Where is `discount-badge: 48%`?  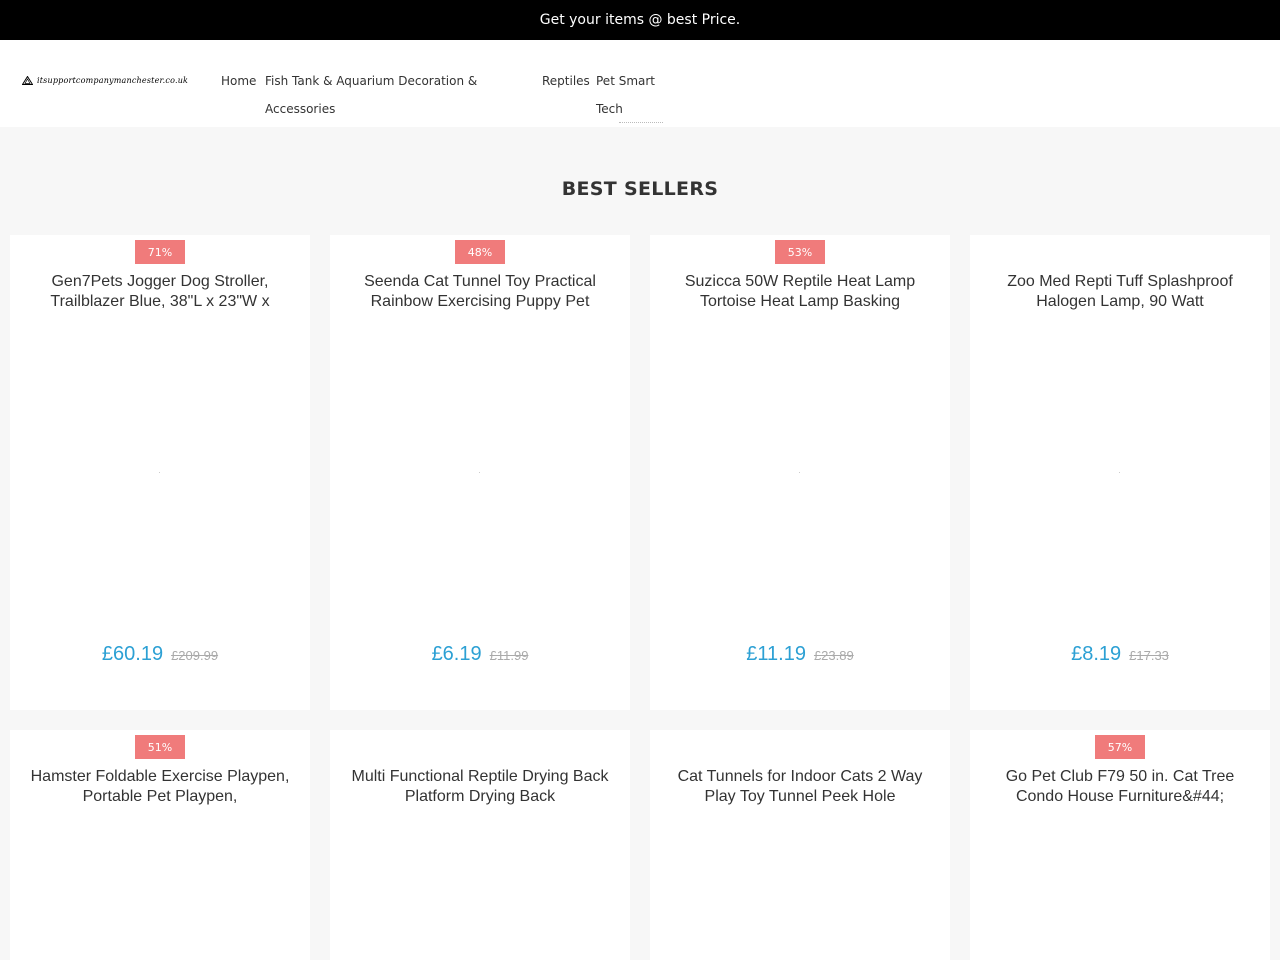
discount-badge: 48% is located at coordinates (480, 252).